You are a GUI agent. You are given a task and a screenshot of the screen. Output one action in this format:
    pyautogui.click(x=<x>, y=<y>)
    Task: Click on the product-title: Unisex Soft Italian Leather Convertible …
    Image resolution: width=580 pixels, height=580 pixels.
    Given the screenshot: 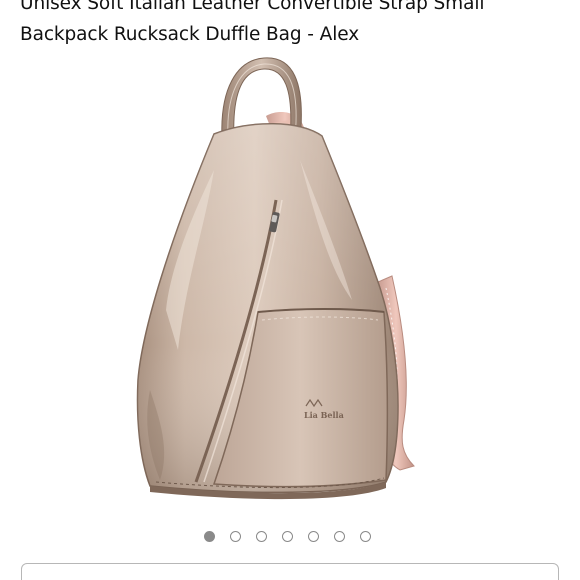 What is the action you would take?
    pyautogui.click(x=252, y=22)
    